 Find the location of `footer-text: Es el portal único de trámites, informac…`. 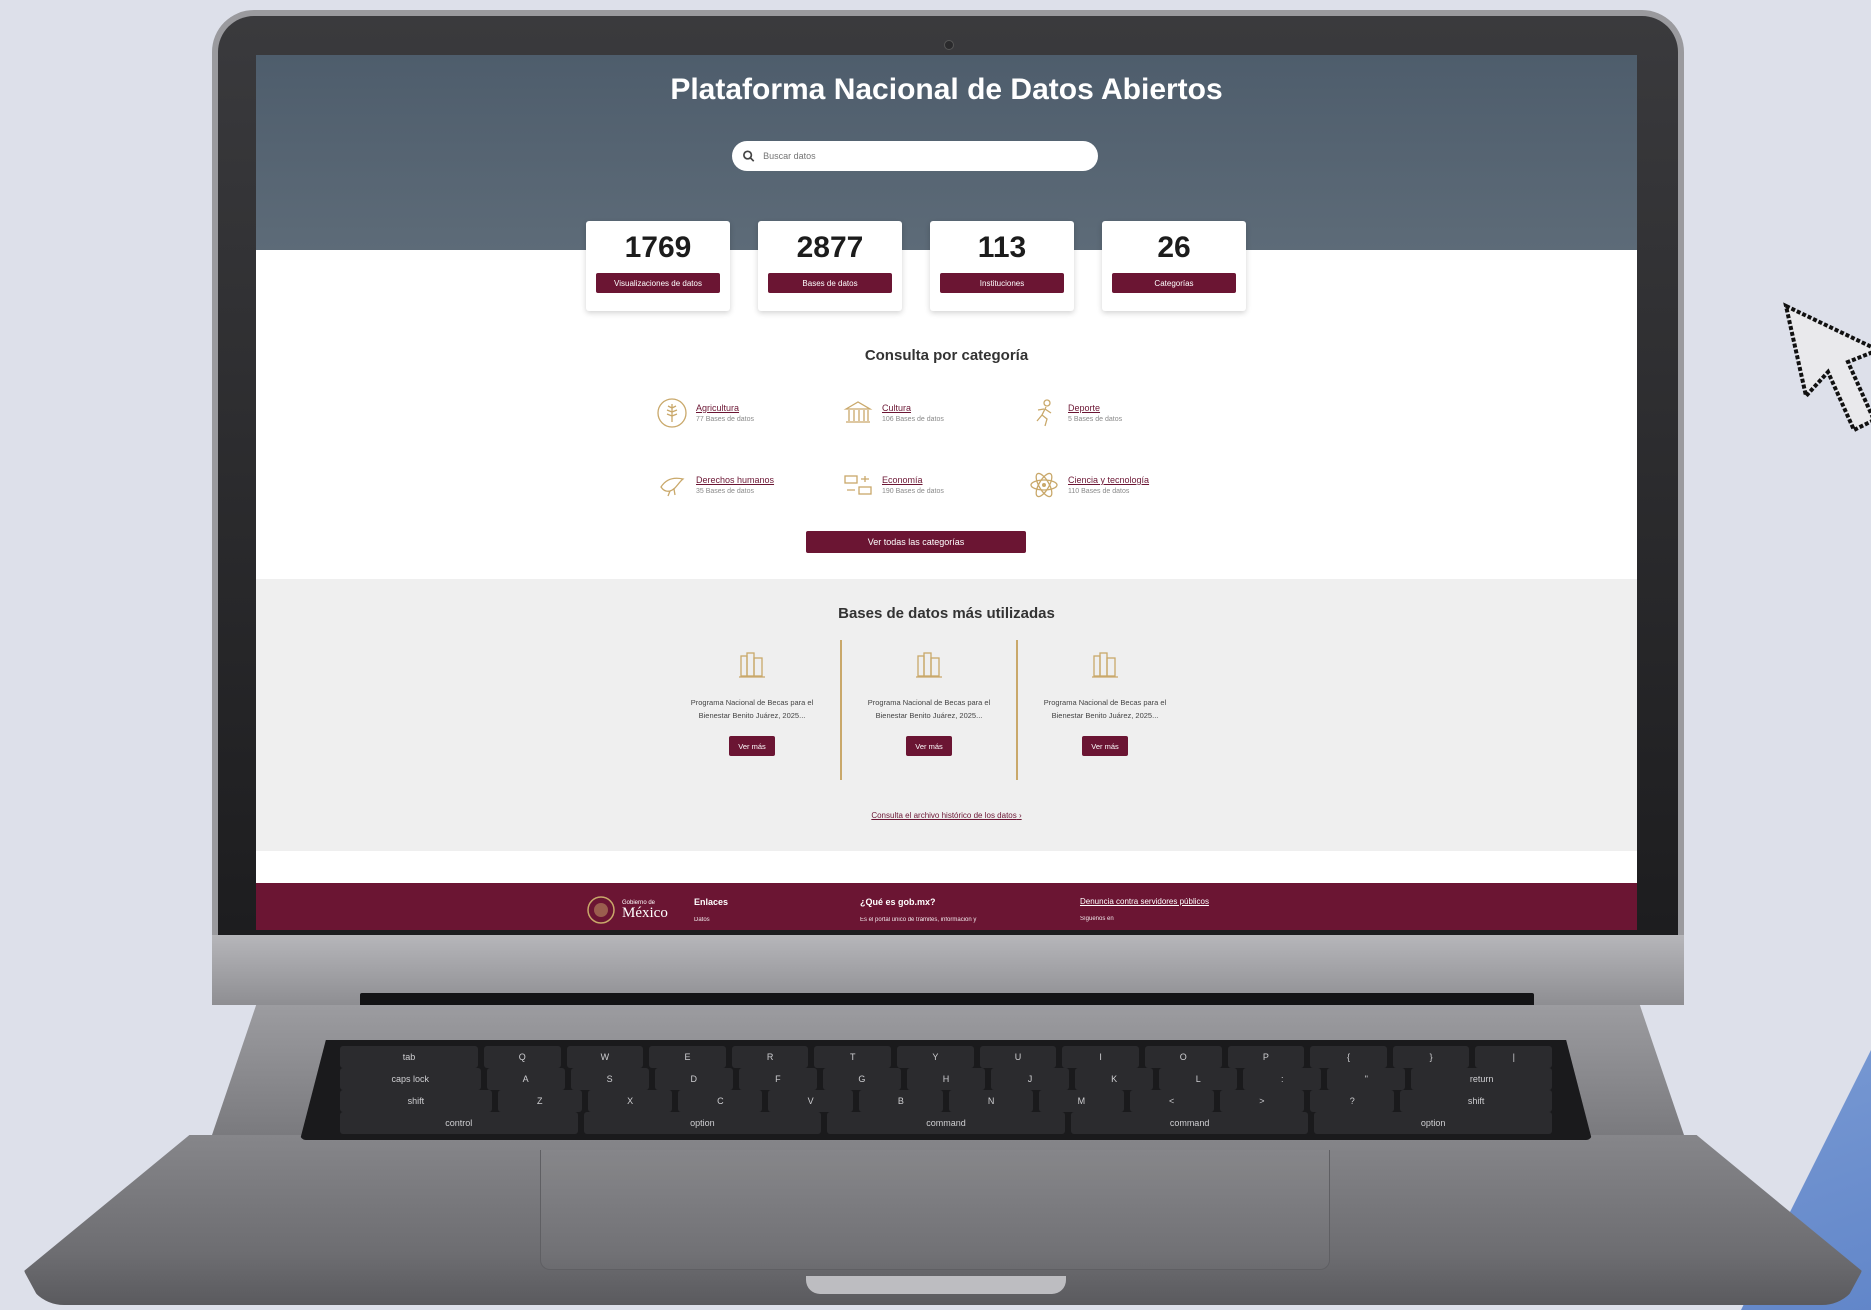

footer-text: Es el portal único de trámites, informac… is located at coordinates (918, 920).